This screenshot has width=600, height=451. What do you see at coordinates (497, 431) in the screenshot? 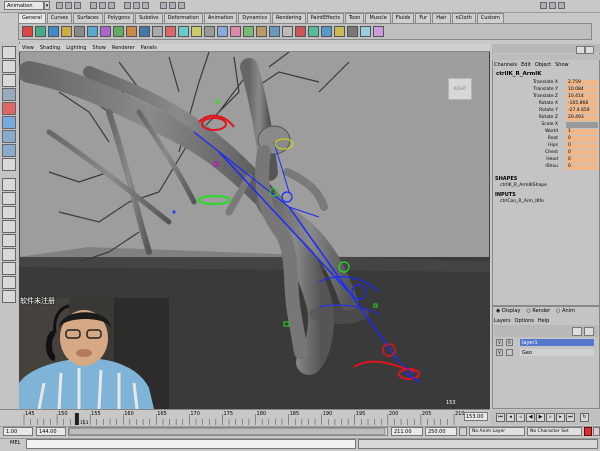
I see `anim-layer-select: No Anim Layer` at bounding box center [497, 431].